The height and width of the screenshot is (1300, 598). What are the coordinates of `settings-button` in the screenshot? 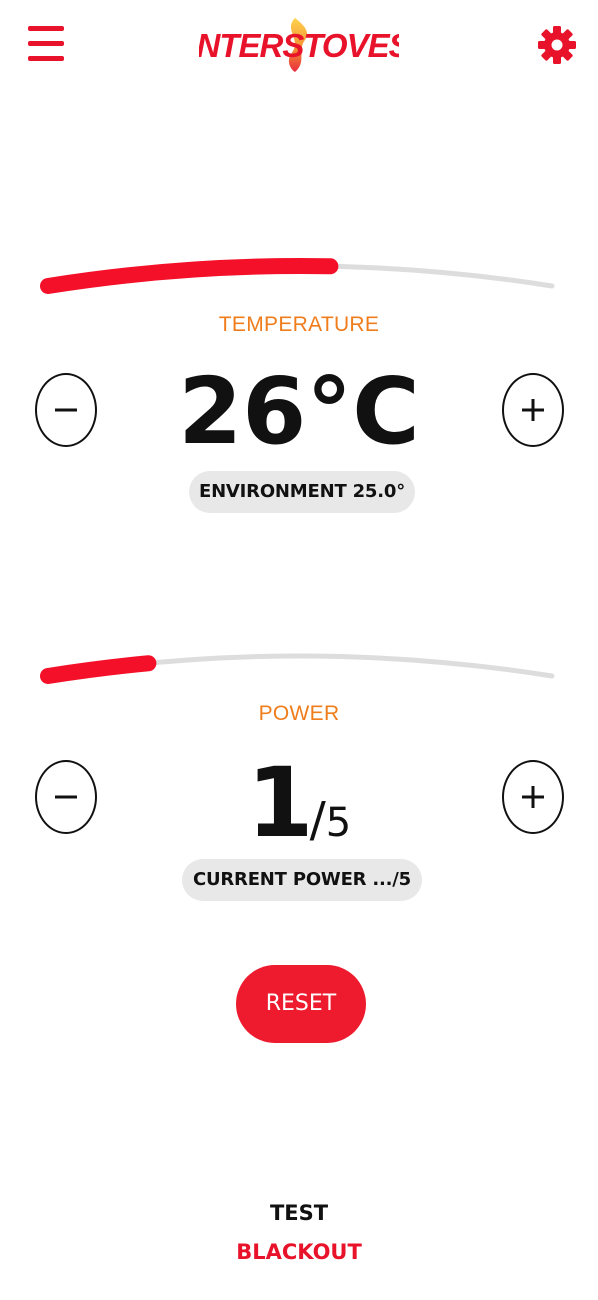 It's located at (557, 45).